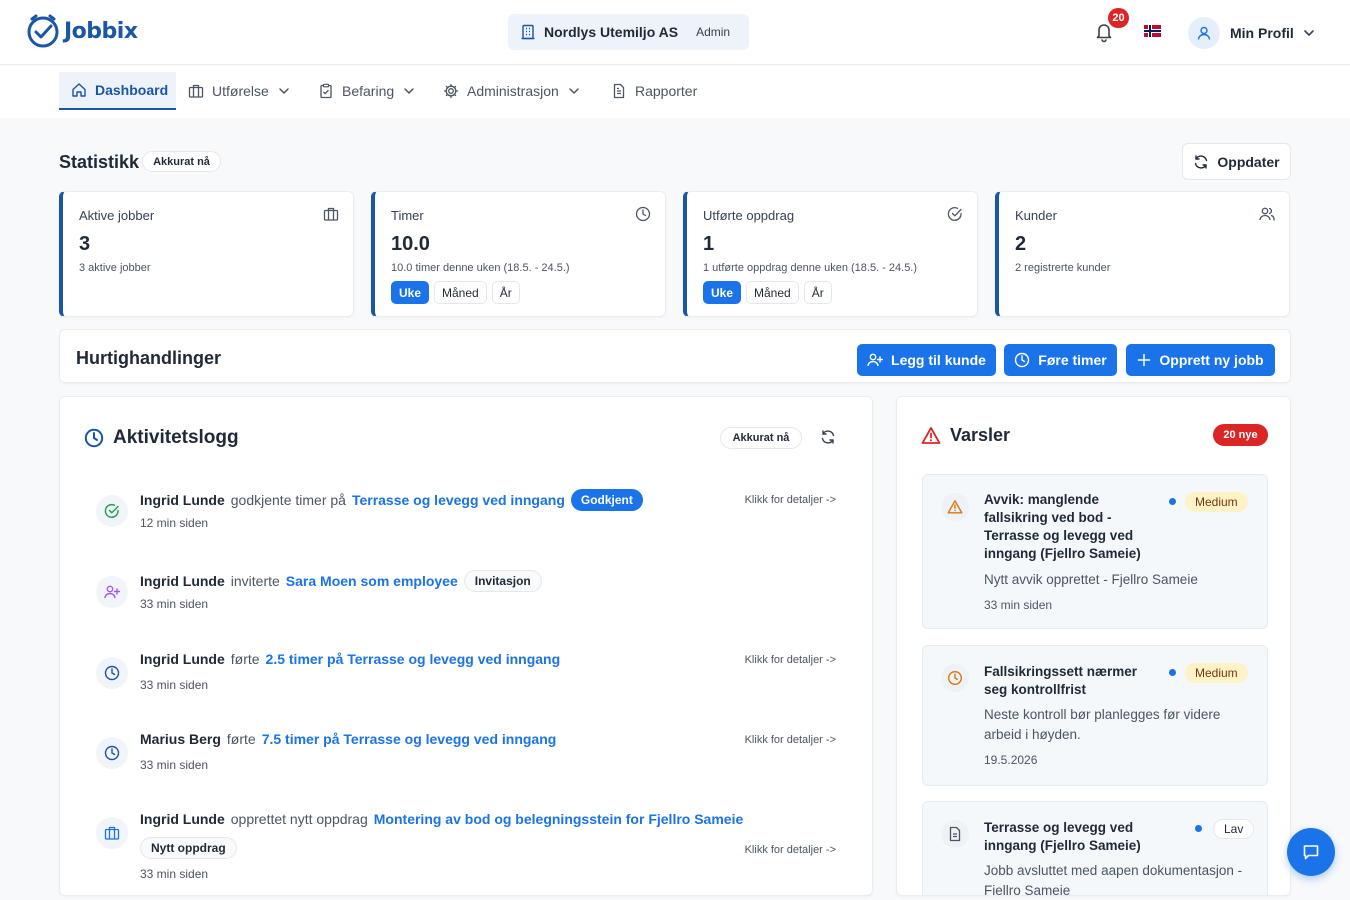 The image size is (1350, 900). What do you see at coordinates (331, 214) in the screenshot?
I see `briefcase-icon` at bounding box center [331, 214].